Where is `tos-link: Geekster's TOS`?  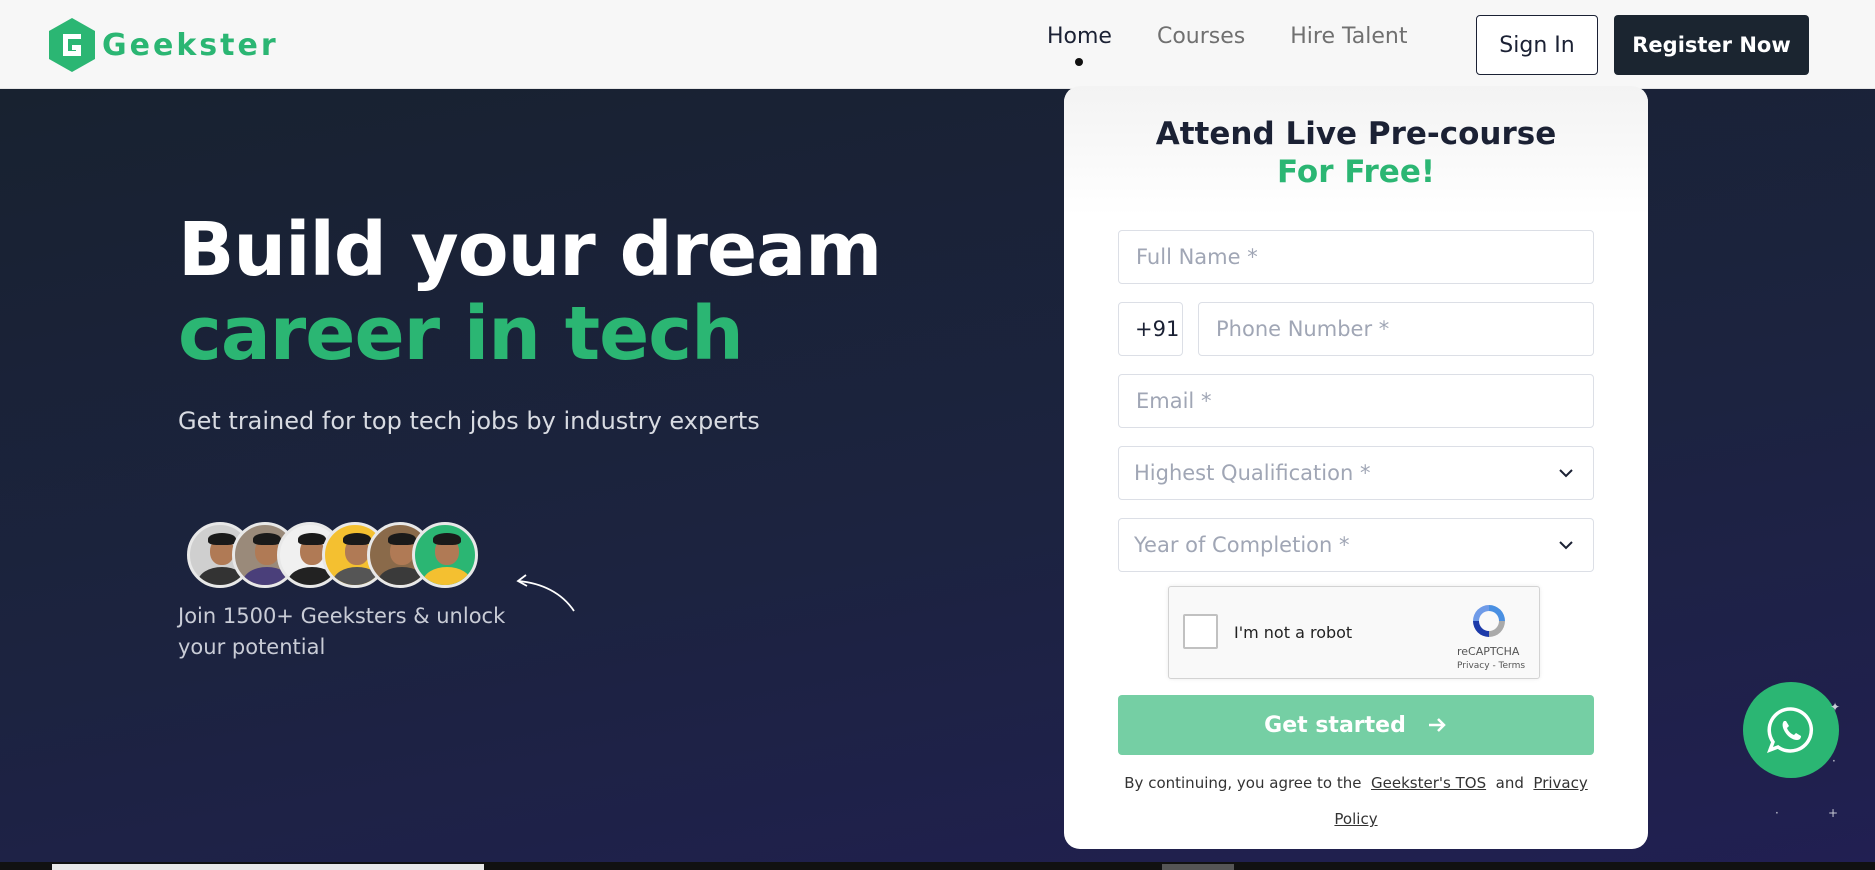 tos-link: Geekster's TOS is located at coordinates (1428, 783).